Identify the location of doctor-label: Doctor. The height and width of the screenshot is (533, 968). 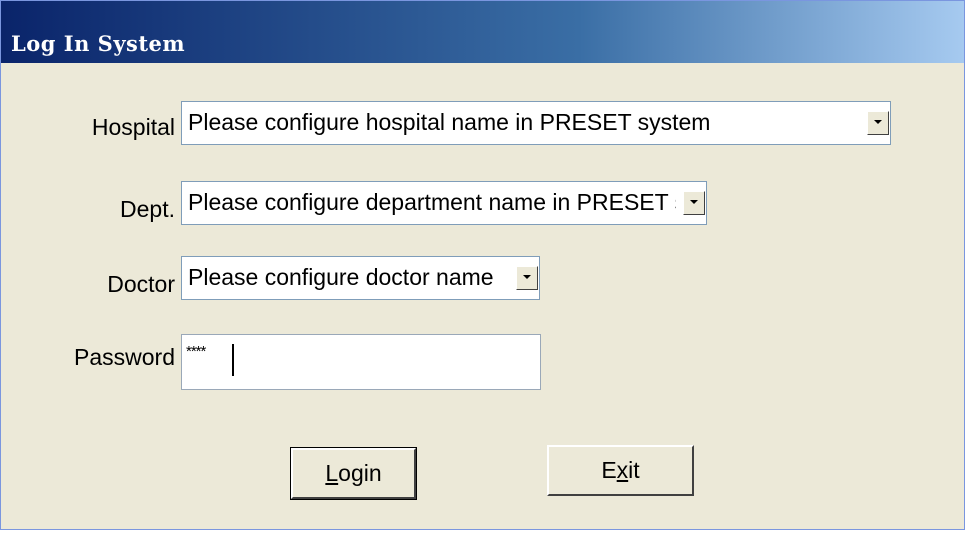
(141, 284).